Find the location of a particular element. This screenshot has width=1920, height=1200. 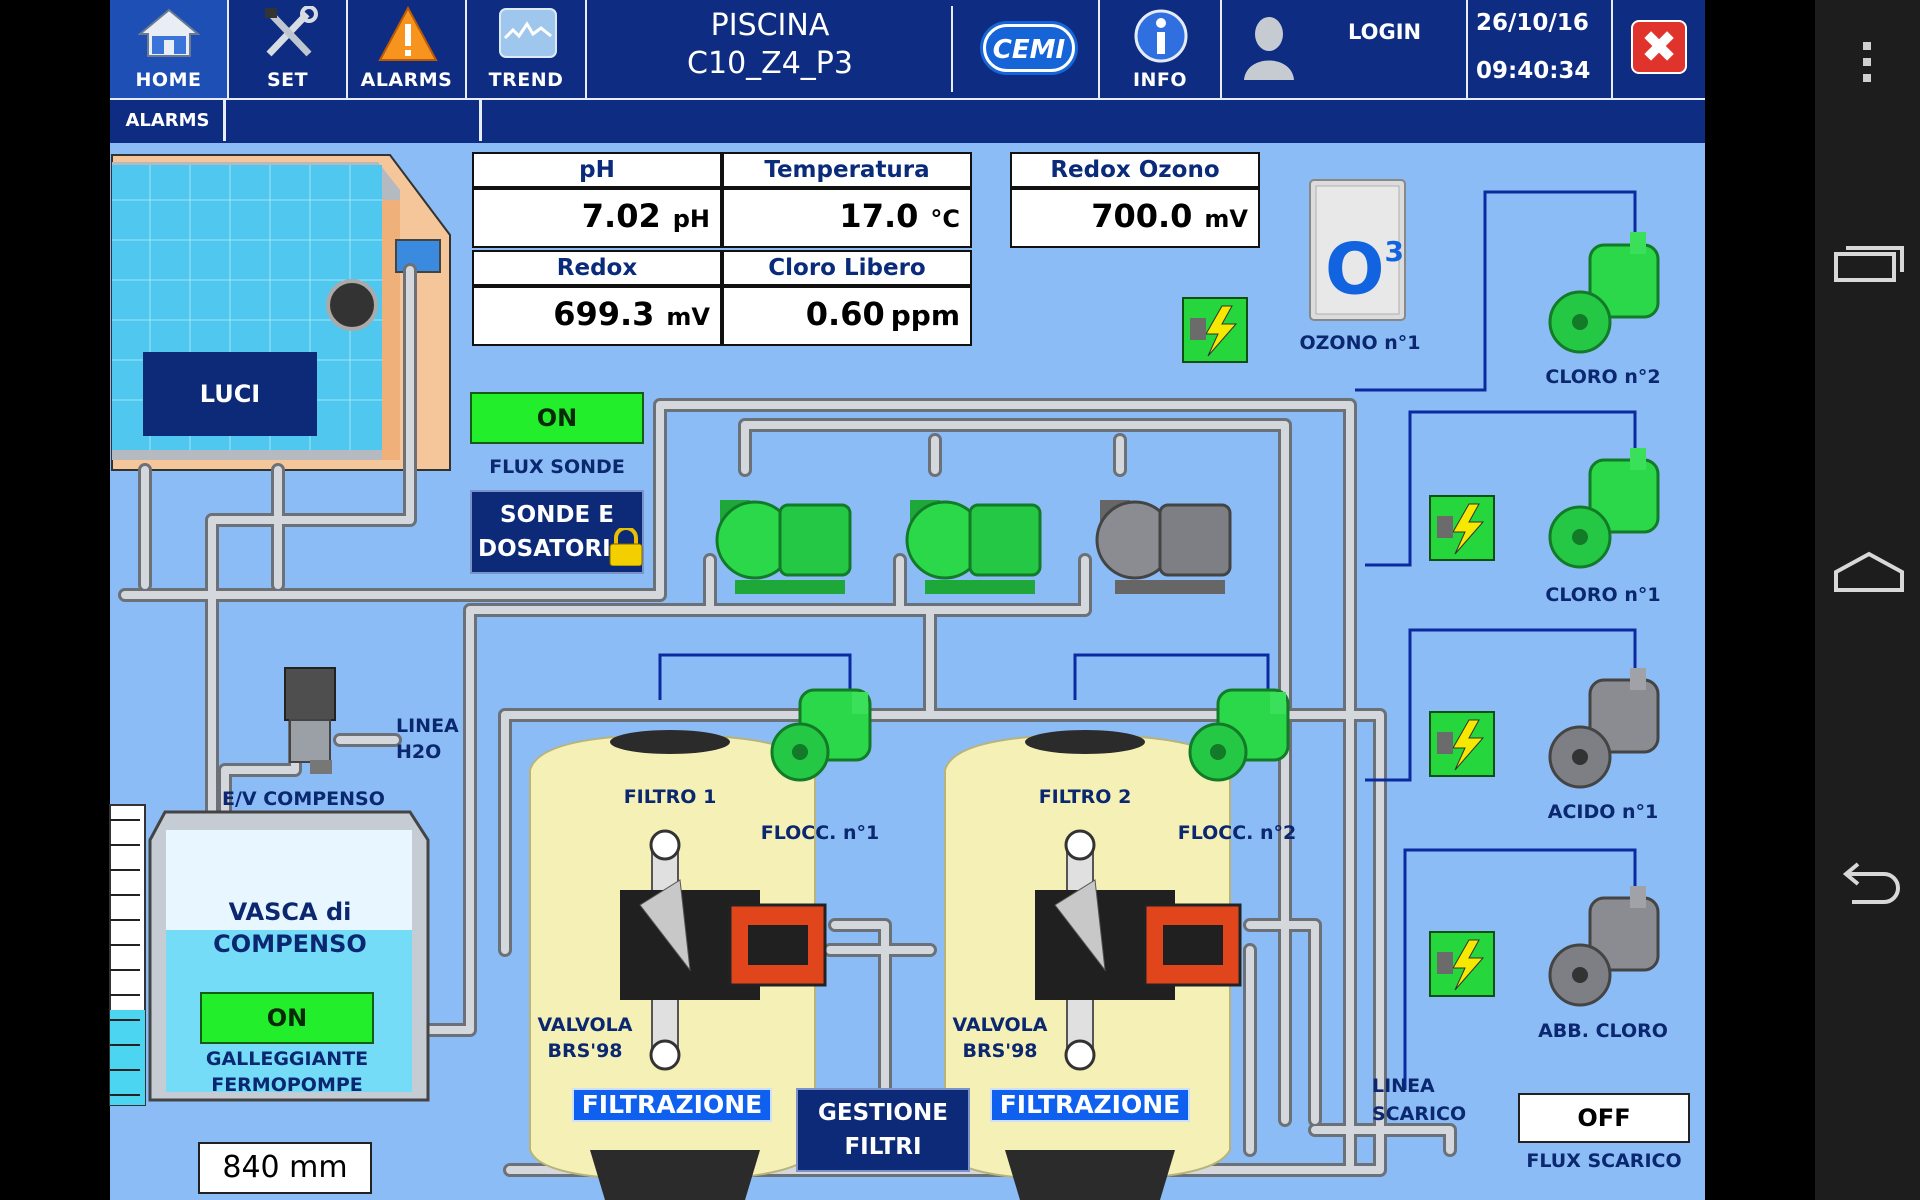

redox-unit: mV is located at coordinates (688, 317).